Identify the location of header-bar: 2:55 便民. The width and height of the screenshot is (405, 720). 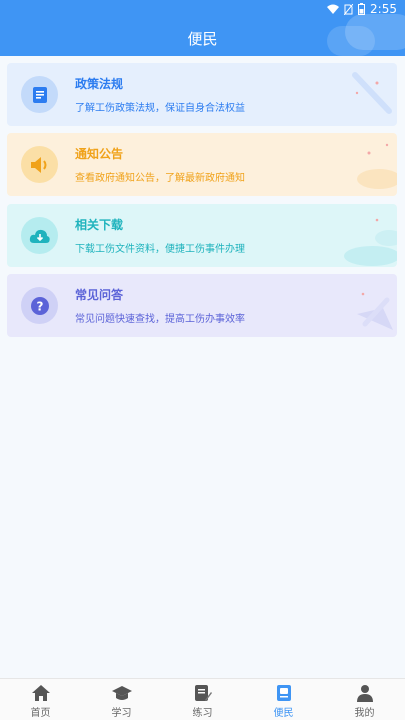
(202, 28).